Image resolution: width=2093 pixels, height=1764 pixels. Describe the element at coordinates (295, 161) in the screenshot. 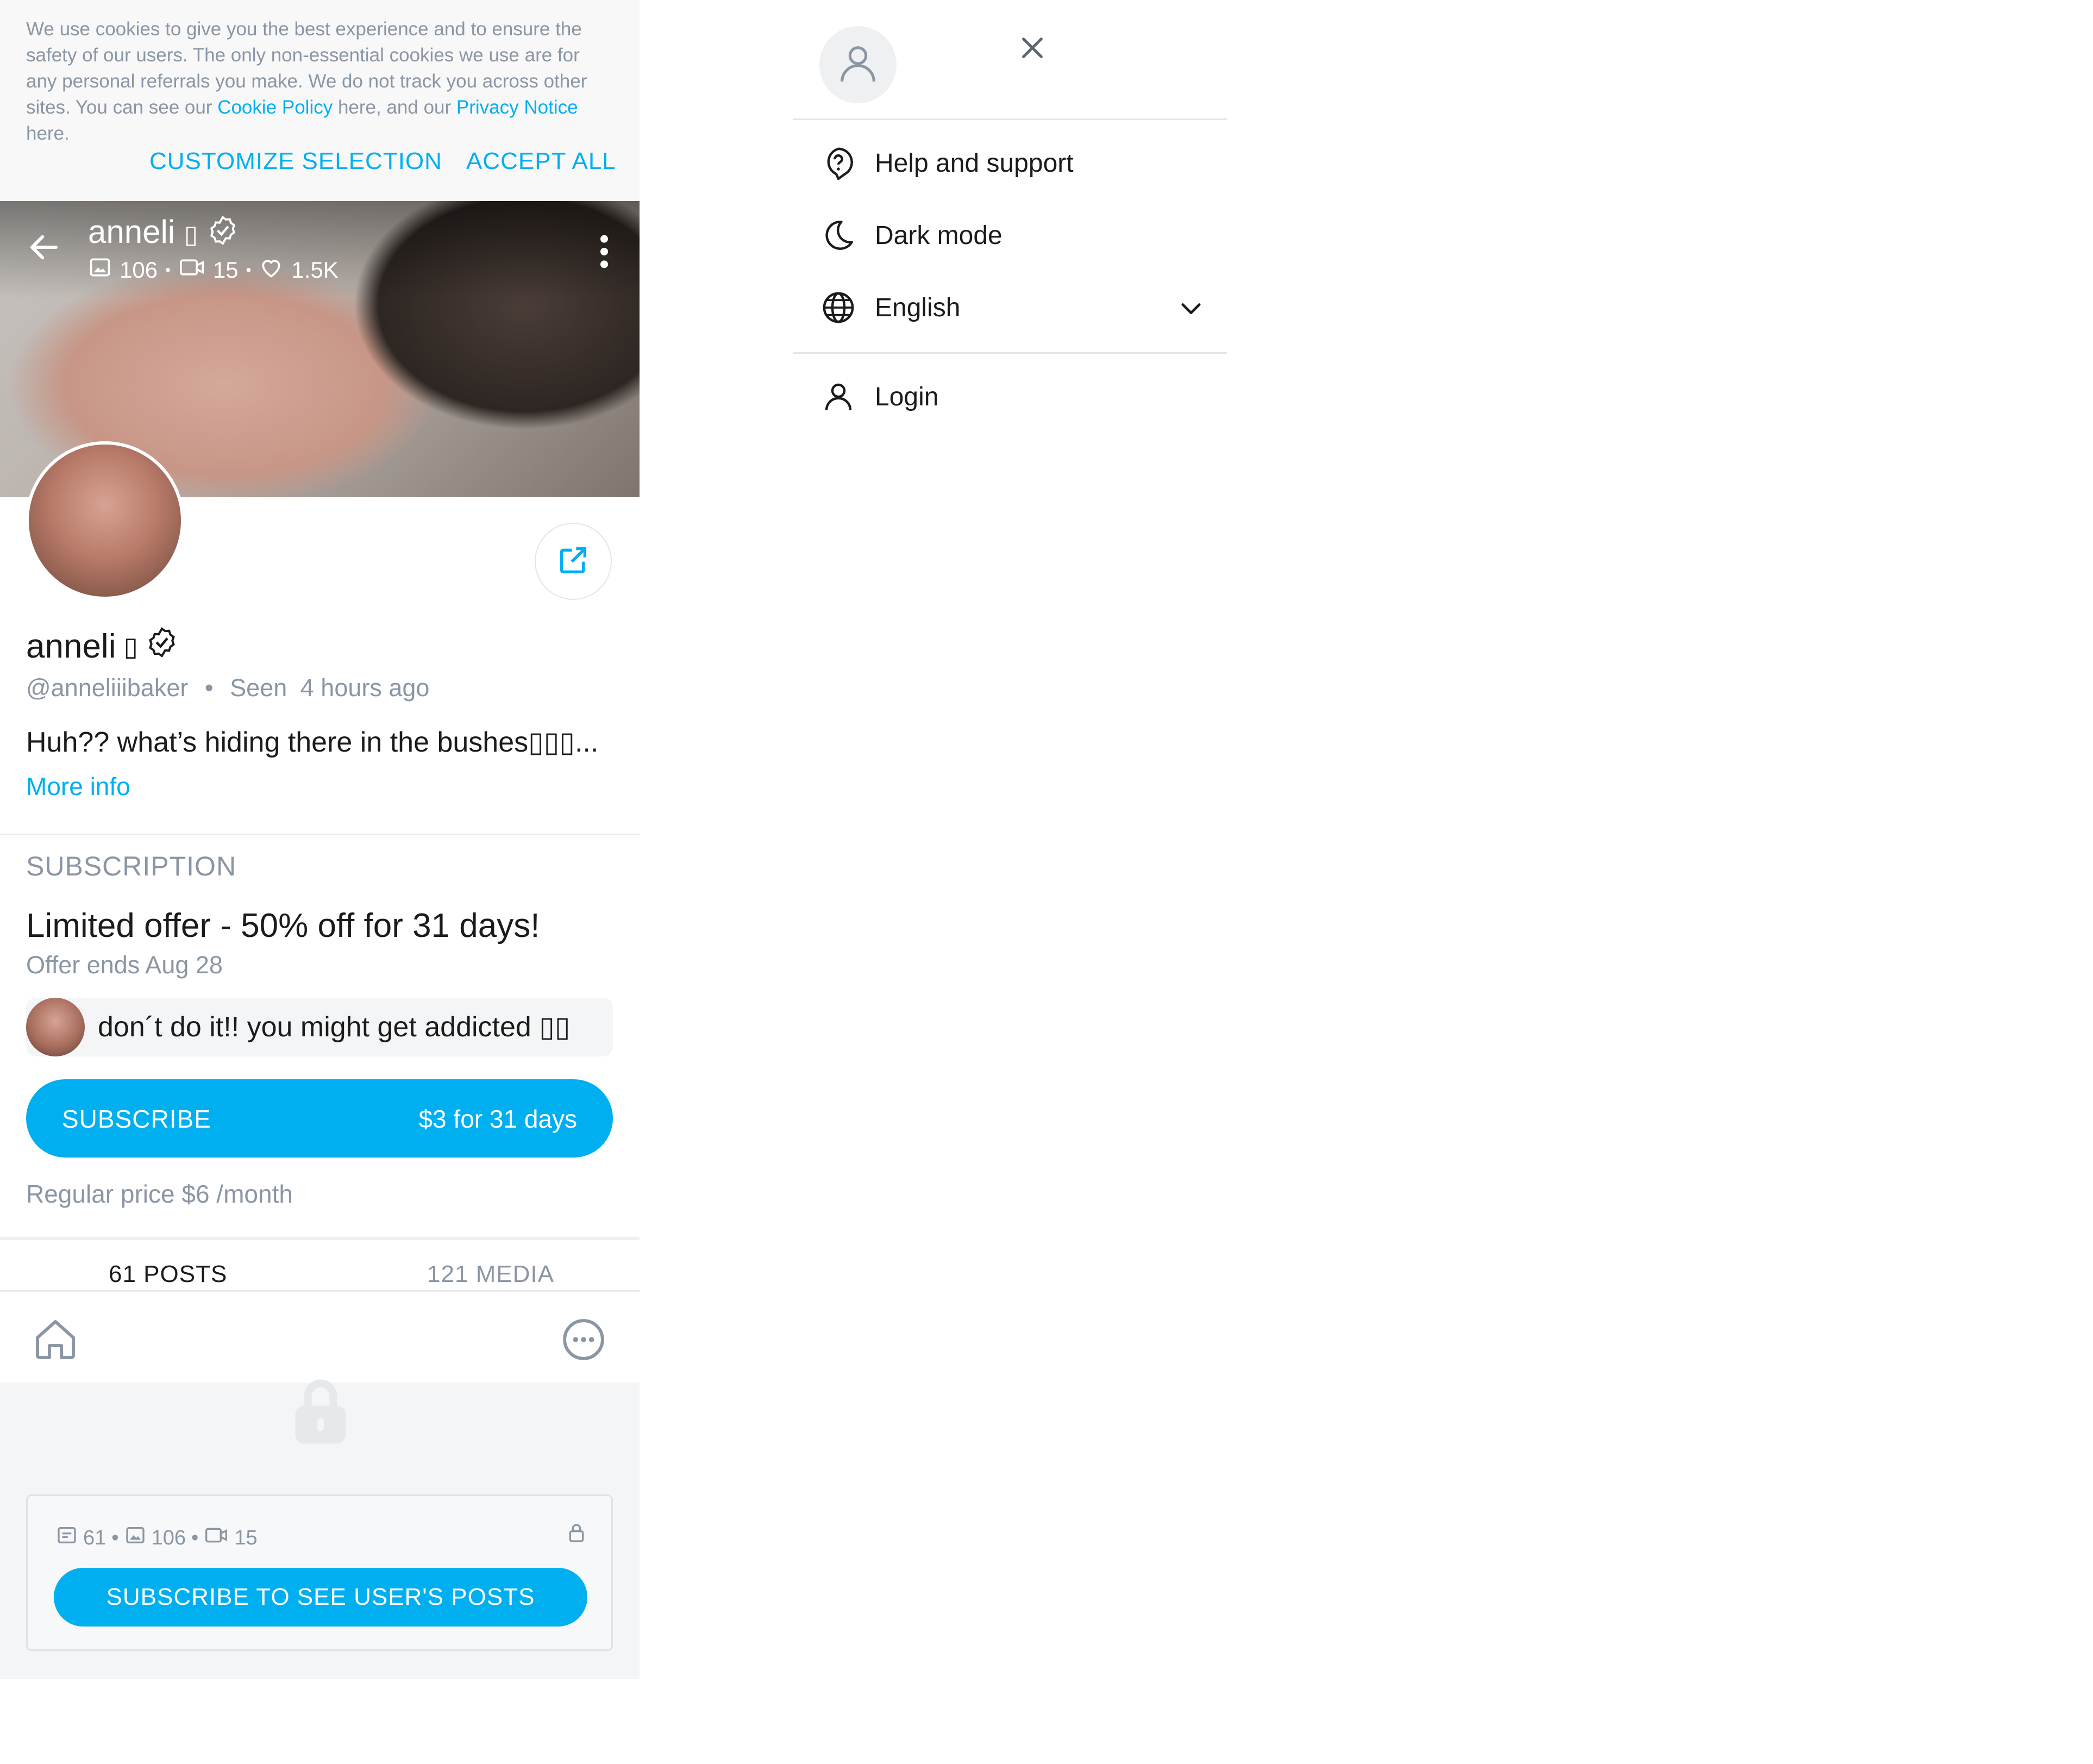

I see `customize-selection-button: CUSTOMIZE SELECTION` at that location.